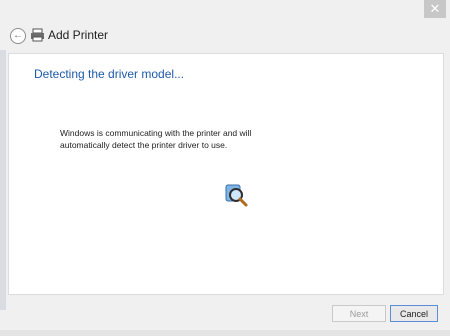 Image resolution: width=450 pixels, height=336 pixels. I want to click on back-button: ←, so click(18, 36).